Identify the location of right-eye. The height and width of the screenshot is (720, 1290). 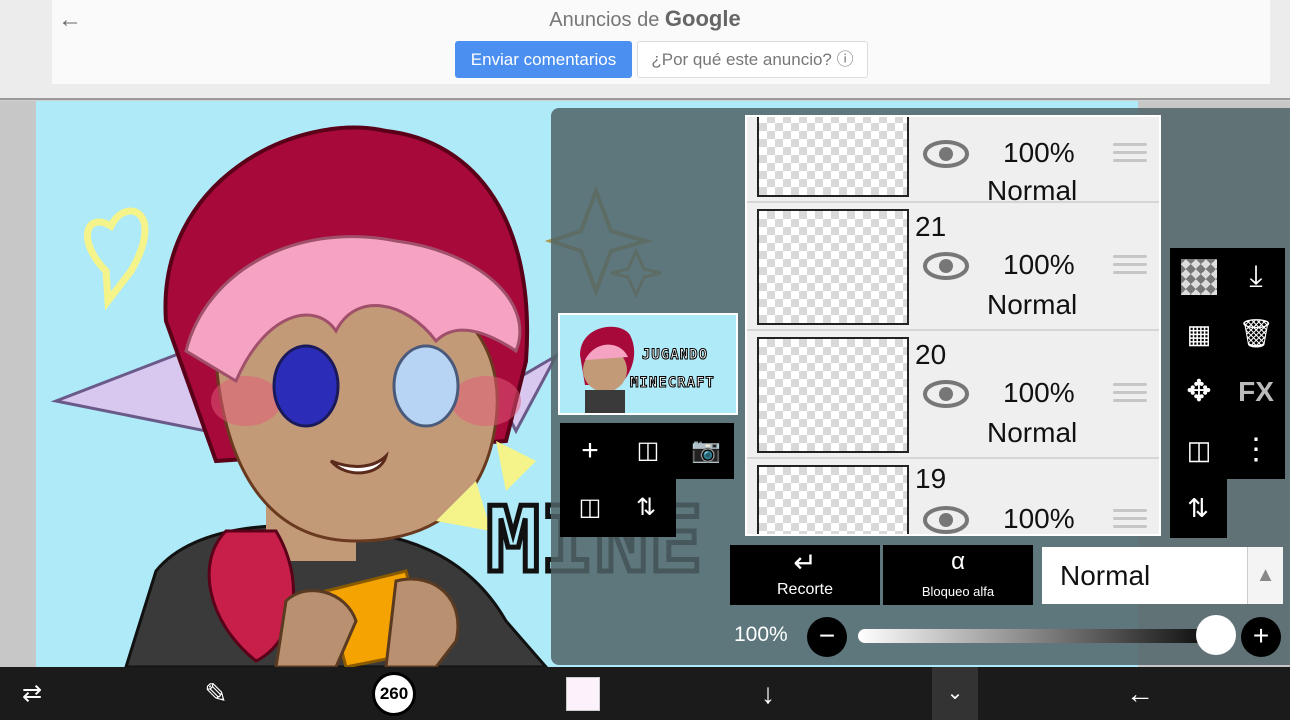
(426, 386).